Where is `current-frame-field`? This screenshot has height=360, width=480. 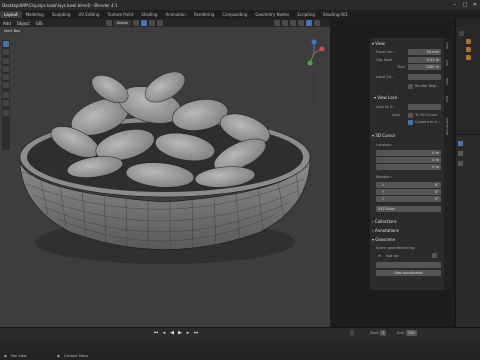
current-frame-field is located at coordinates (352, 333).